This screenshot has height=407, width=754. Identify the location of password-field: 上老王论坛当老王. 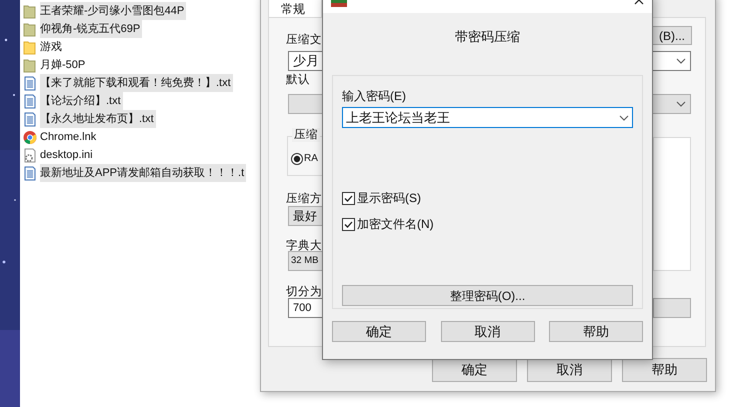
(487, 117).